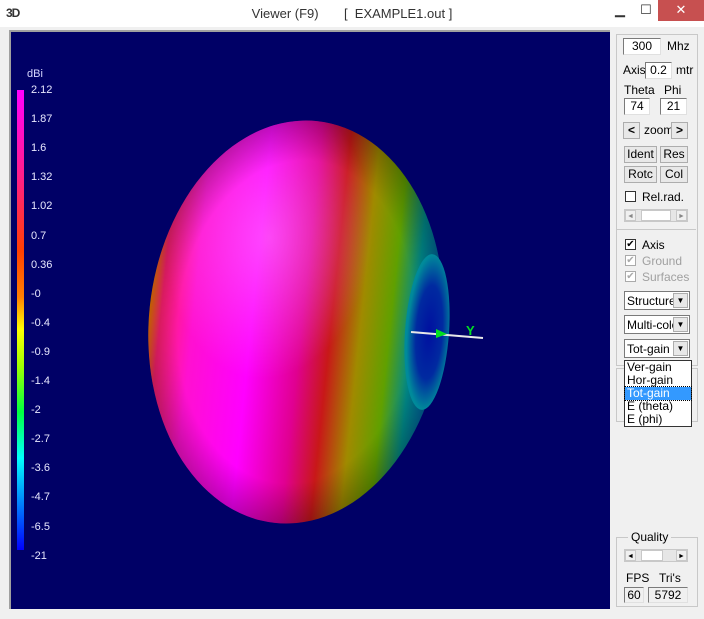  I want to click on slider-thumb, so click(656, 215).